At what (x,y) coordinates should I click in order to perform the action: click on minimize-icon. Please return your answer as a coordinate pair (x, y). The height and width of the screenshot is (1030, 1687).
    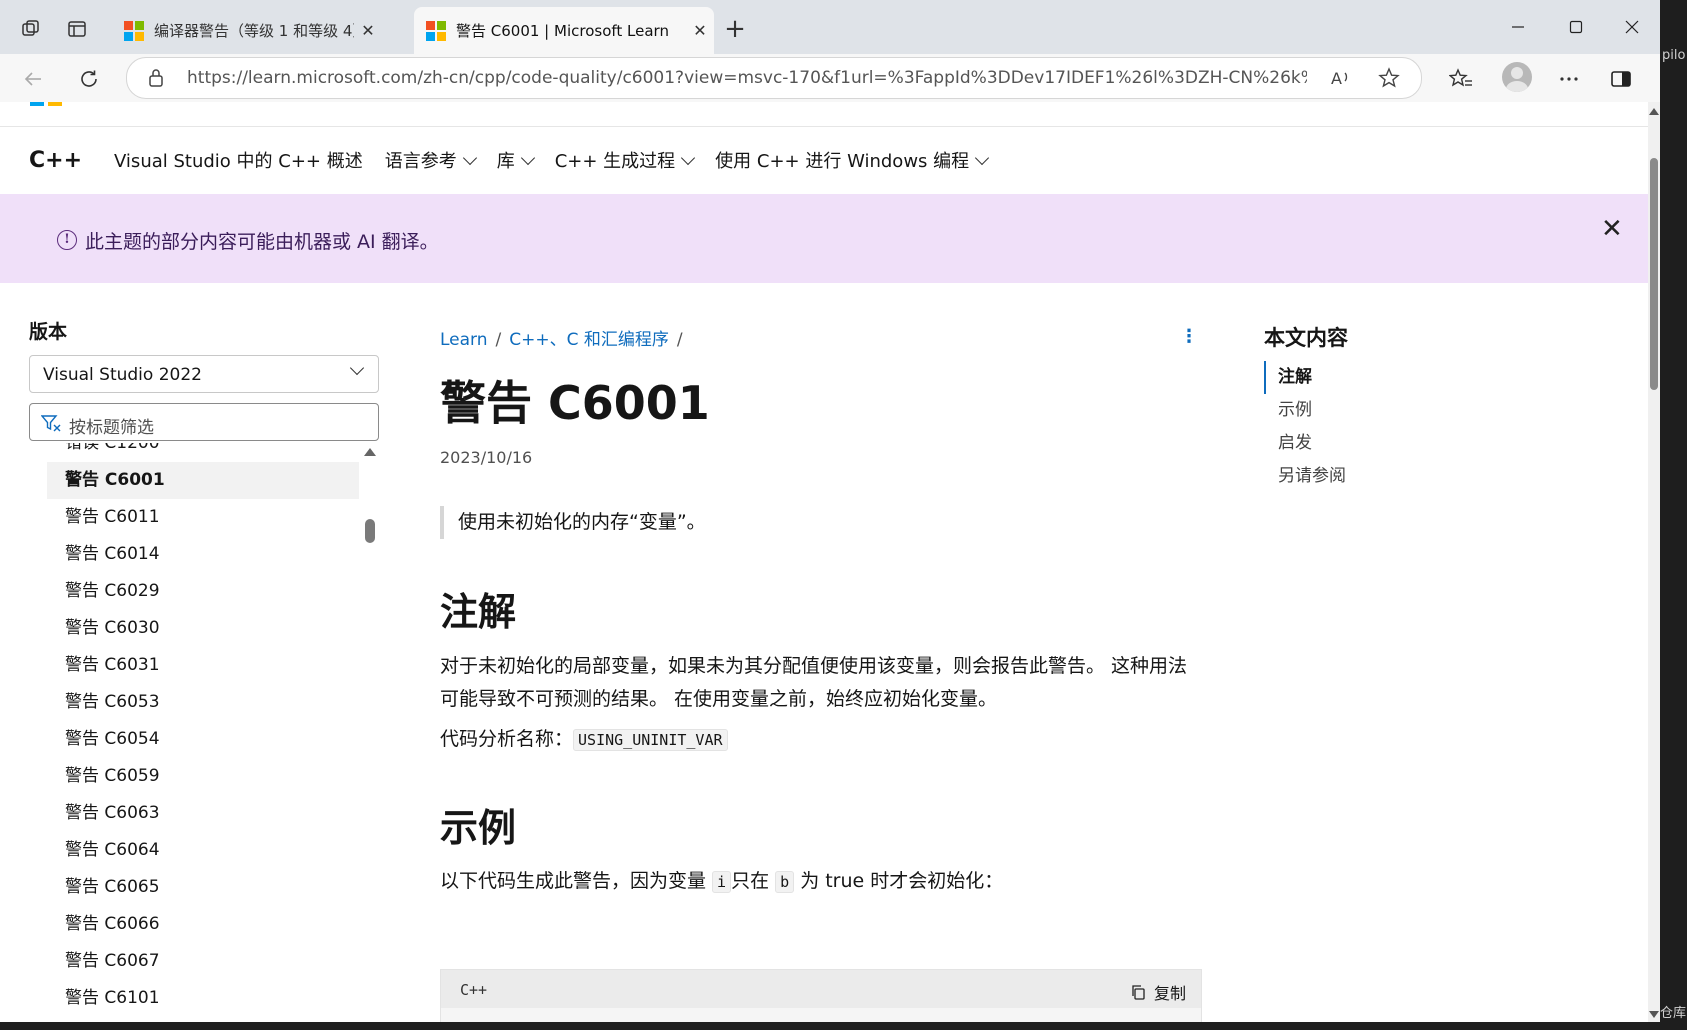
    Looking at the image, I should click on (1518, 27).